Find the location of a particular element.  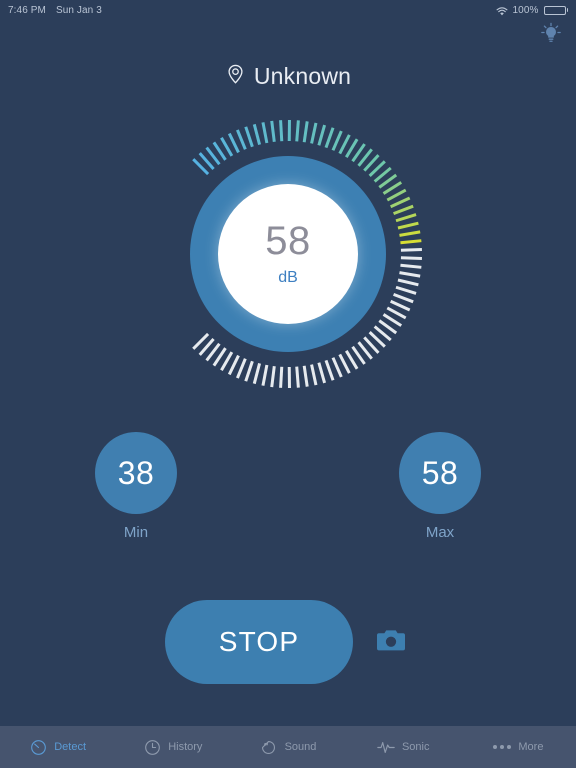

stat-max-label: Max is located at coordinates (440, 532).